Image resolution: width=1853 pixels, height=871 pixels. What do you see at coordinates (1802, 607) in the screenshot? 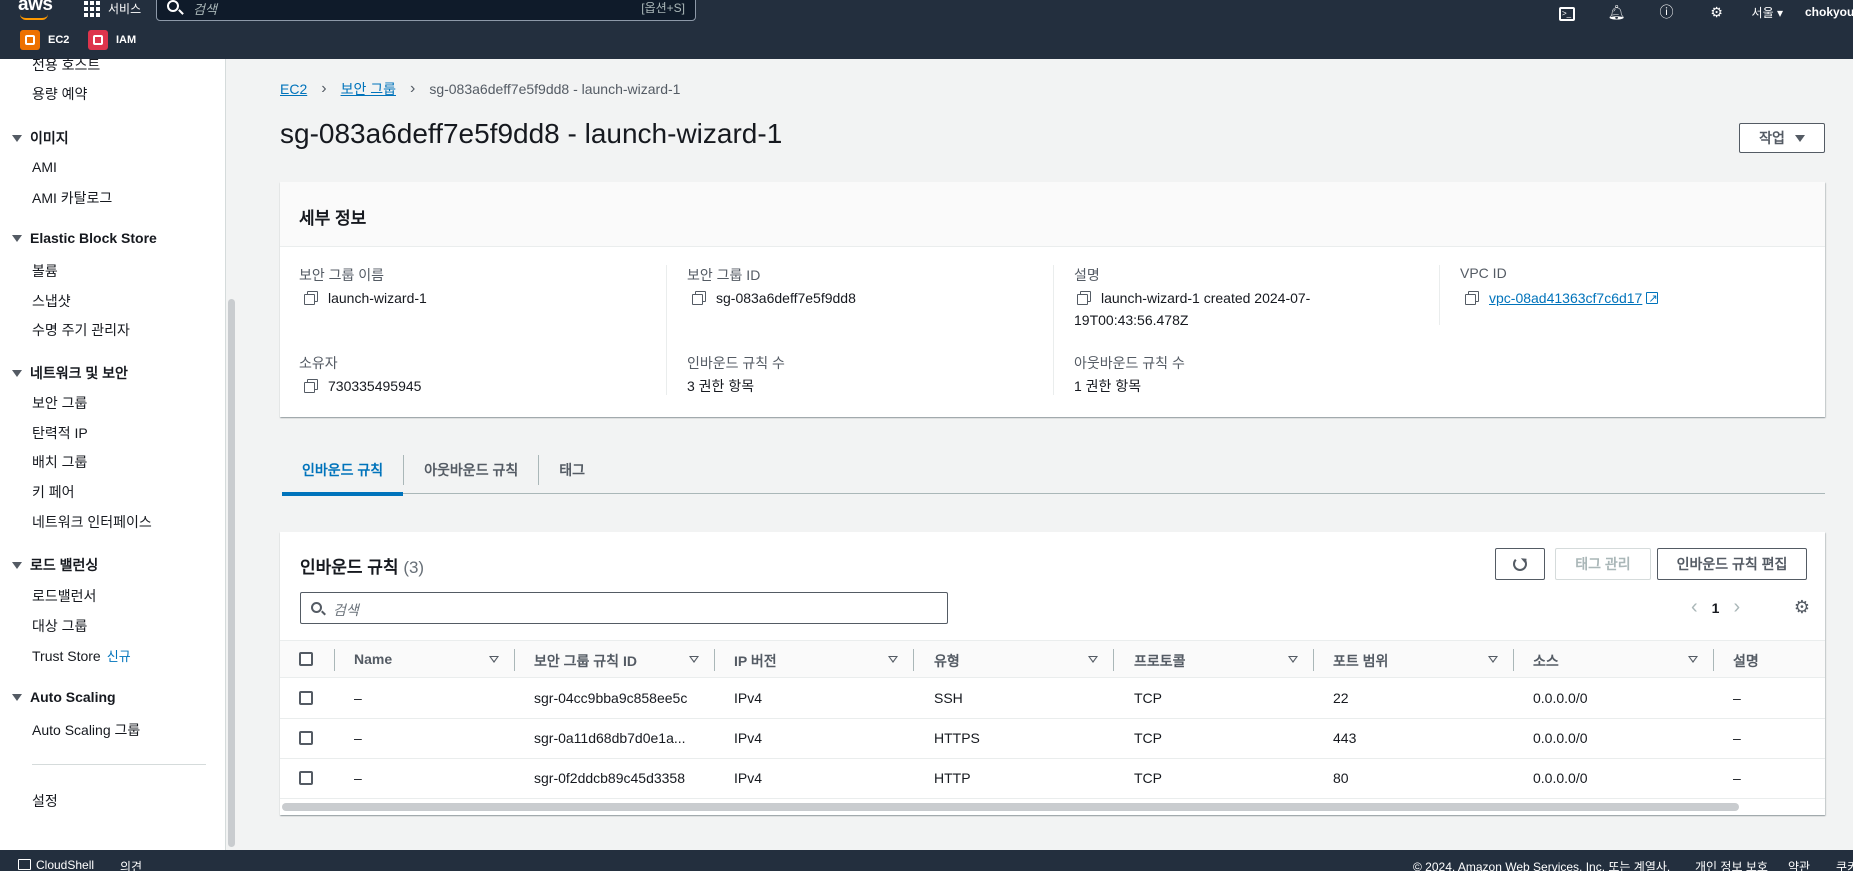
I see `table-settings-gear-icon: ⚙` at bounding box center [1802, 607].